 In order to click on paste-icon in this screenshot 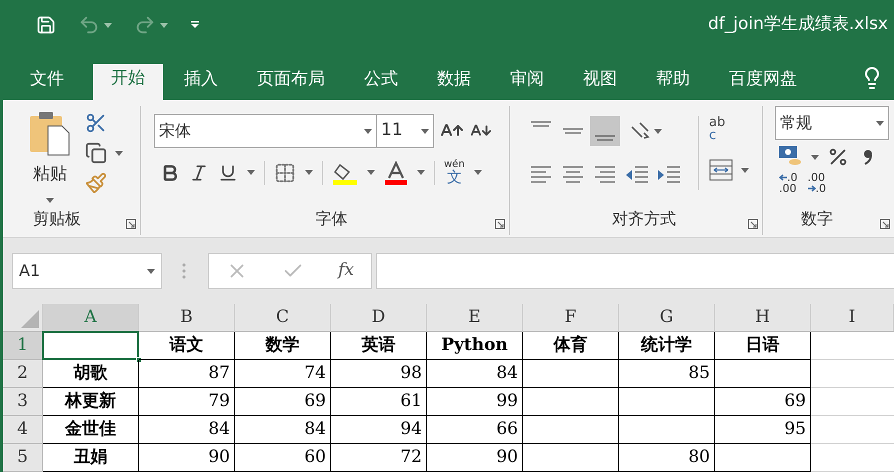, I will do `click(50, 133)`.